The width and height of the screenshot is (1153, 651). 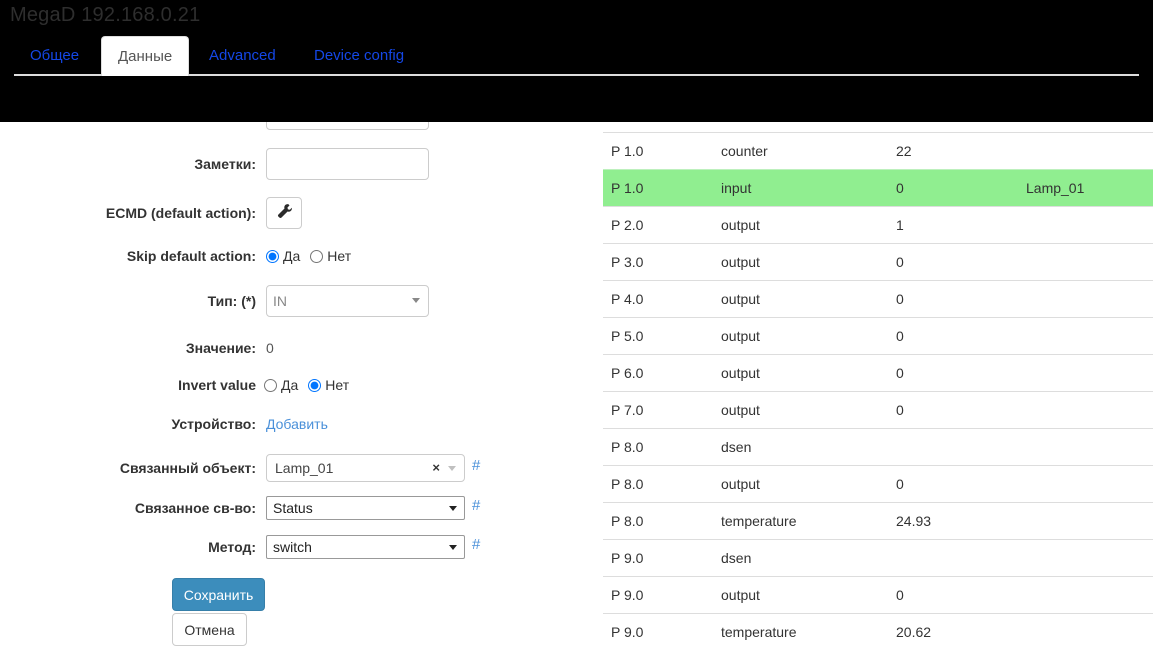 What do you see at coordinates (297, 424) in the screenshot?
I see `device-add-link: Добавить` at bounding box center [297, 424].